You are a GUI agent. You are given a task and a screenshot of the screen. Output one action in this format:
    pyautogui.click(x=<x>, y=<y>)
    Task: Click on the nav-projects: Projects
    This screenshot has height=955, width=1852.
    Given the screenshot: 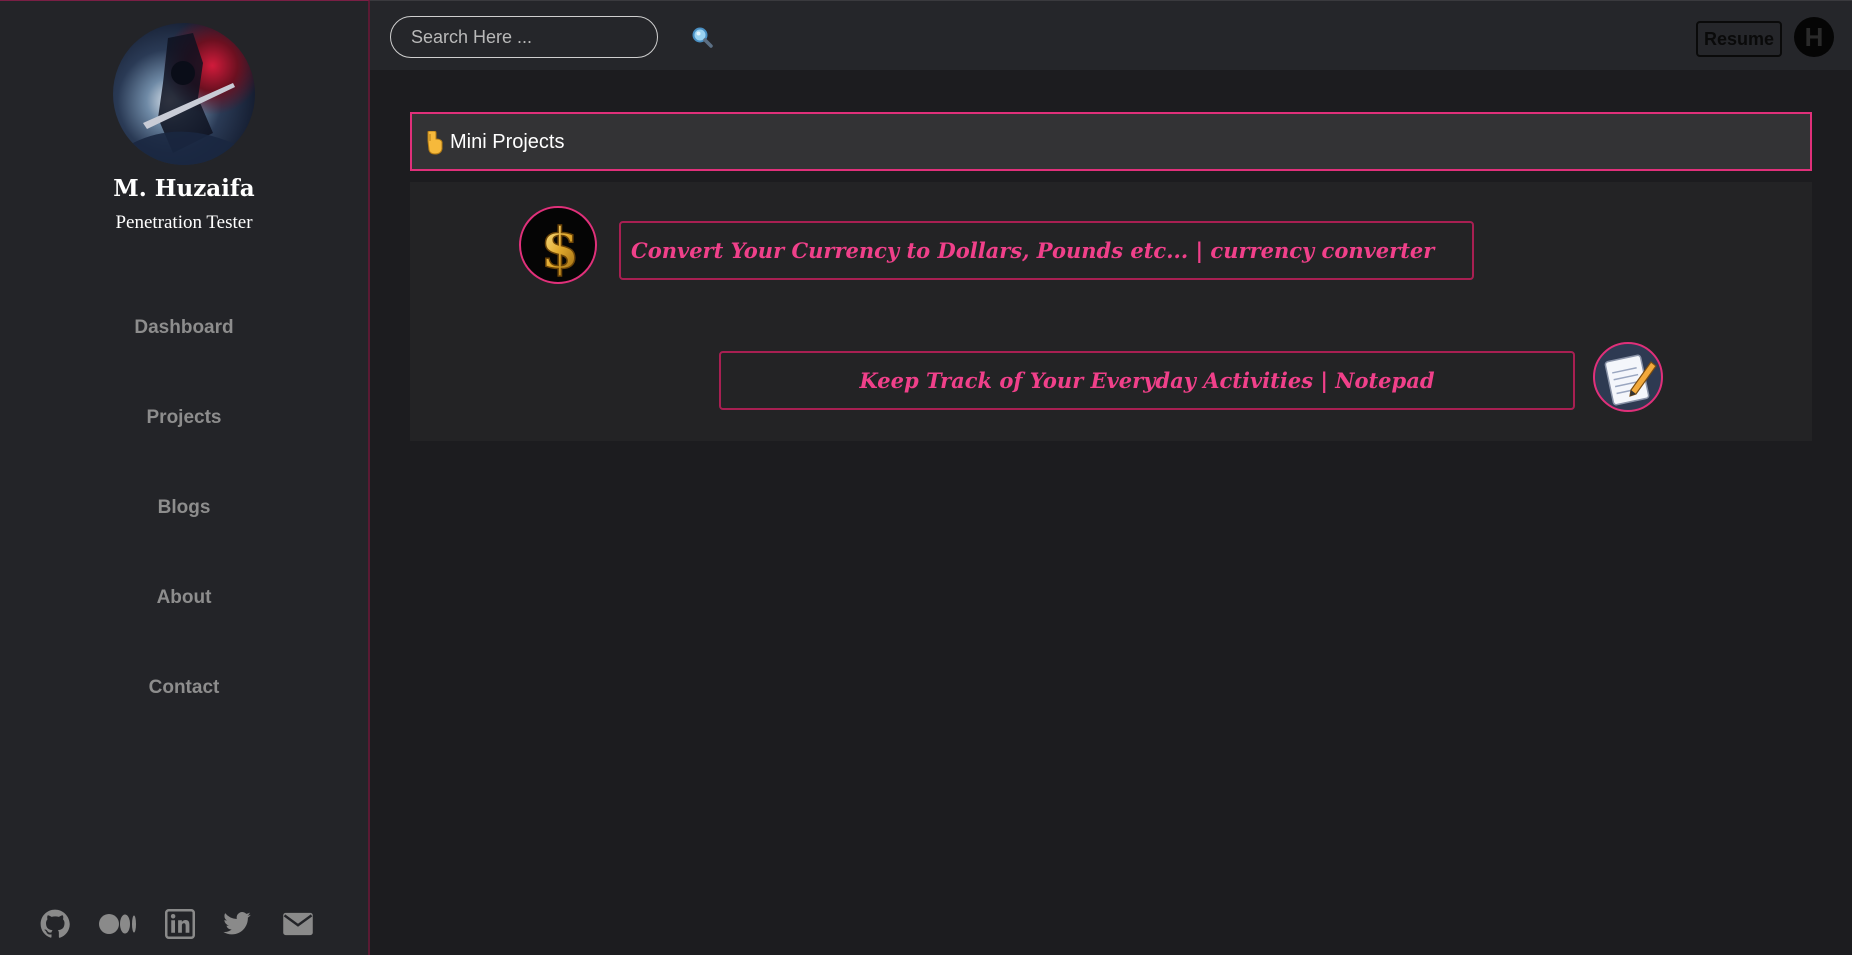 What is the action you would take?
    pyautogui.click(x=184, y=418)
    